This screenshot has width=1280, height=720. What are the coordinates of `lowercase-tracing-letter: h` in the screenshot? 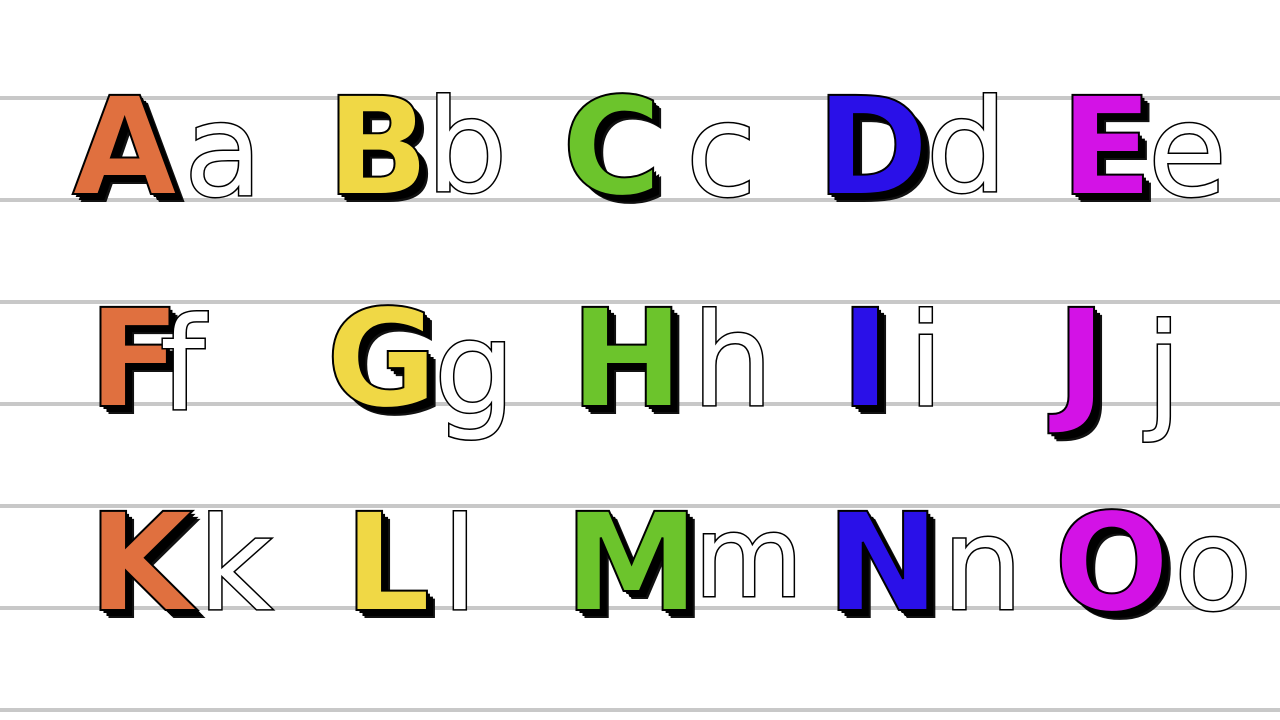 It's located at (732, 361).